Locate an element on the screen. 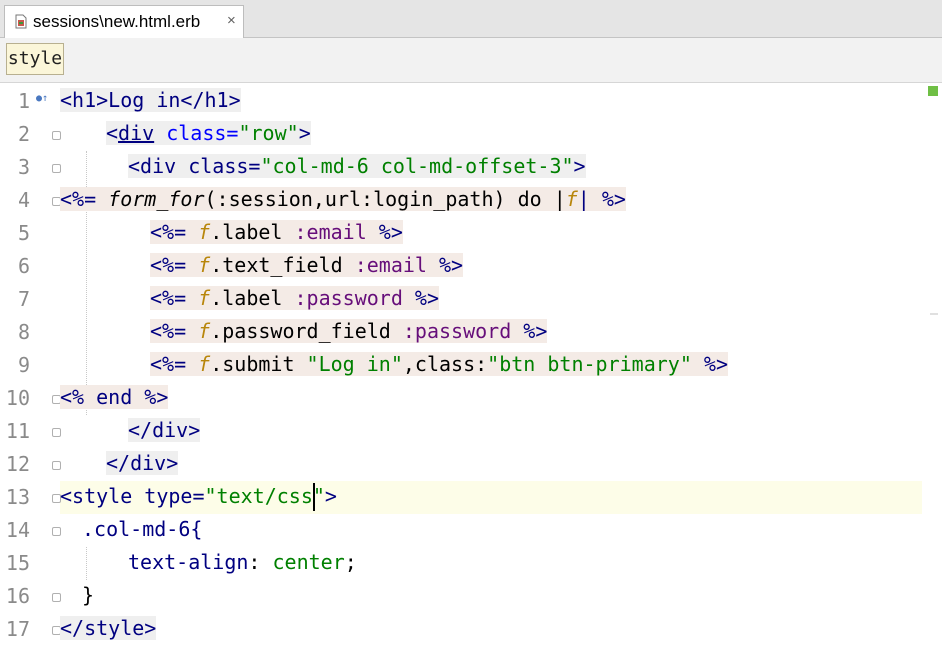  tab-label: sessions\new.html.erb is located at coordinates (117, 21).